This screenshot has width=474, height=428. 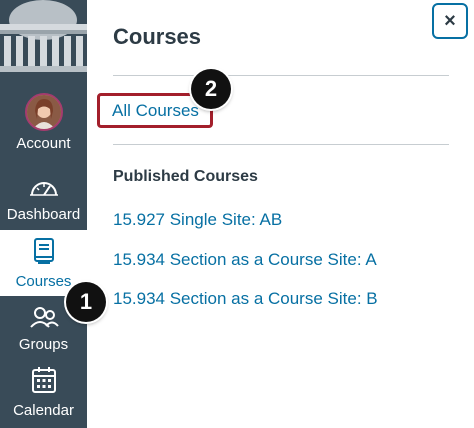 I want to click on institution-logo, so click(x=43, y=41).